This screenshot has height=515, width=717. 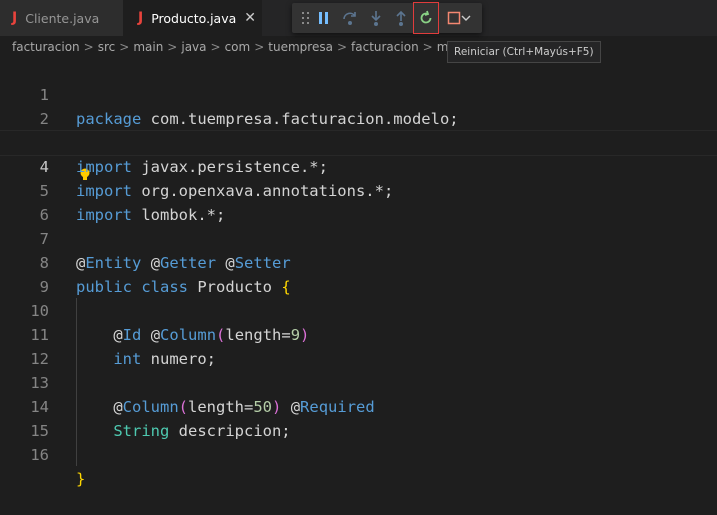 I want to click on tab-label: Cliente.java, so click(x=62, y=18).